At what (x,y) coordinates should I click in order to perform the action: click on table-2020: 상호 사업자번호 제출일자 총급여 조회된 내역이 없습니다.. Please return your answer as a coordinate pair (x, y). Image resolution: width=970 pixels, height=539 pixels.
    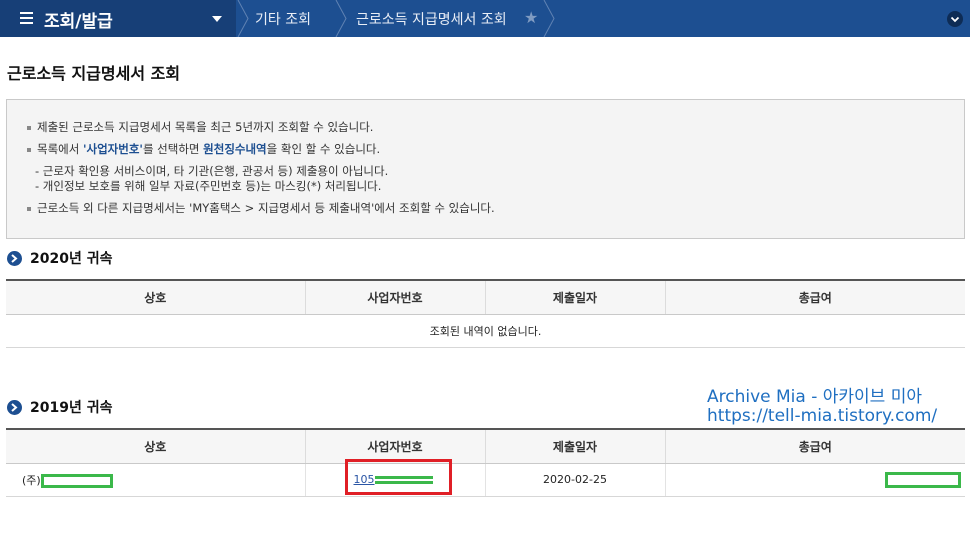
    Looking at the image, I should click on (485, 313).